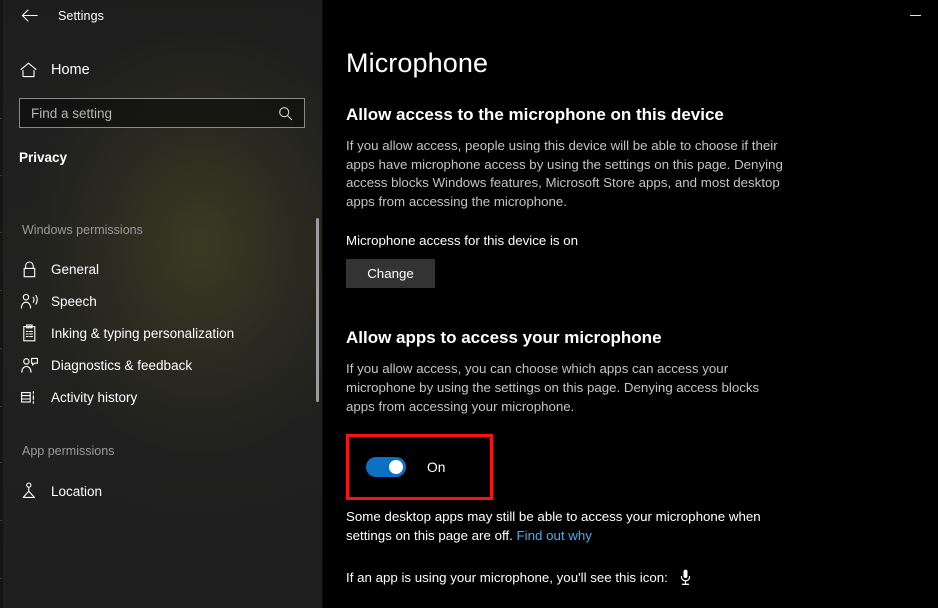 The image size is (938, 608). What do you see at coordinates (122, 365) in the screenshot?
I see `sidebar-item-diagnostics-feedback-label: Diagnostics & feedback` at bounding box center [122, 365].